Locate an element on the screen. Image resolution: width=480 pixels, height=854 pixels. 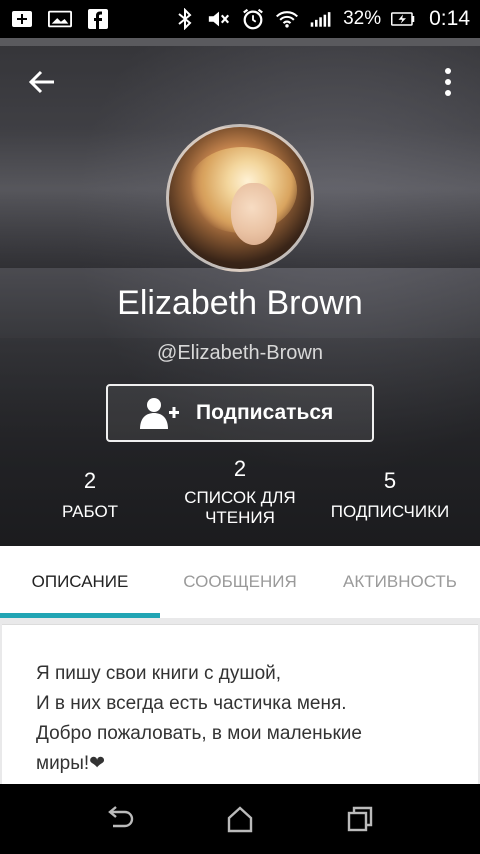
alarm-icon is located at coordinates (253, 19).